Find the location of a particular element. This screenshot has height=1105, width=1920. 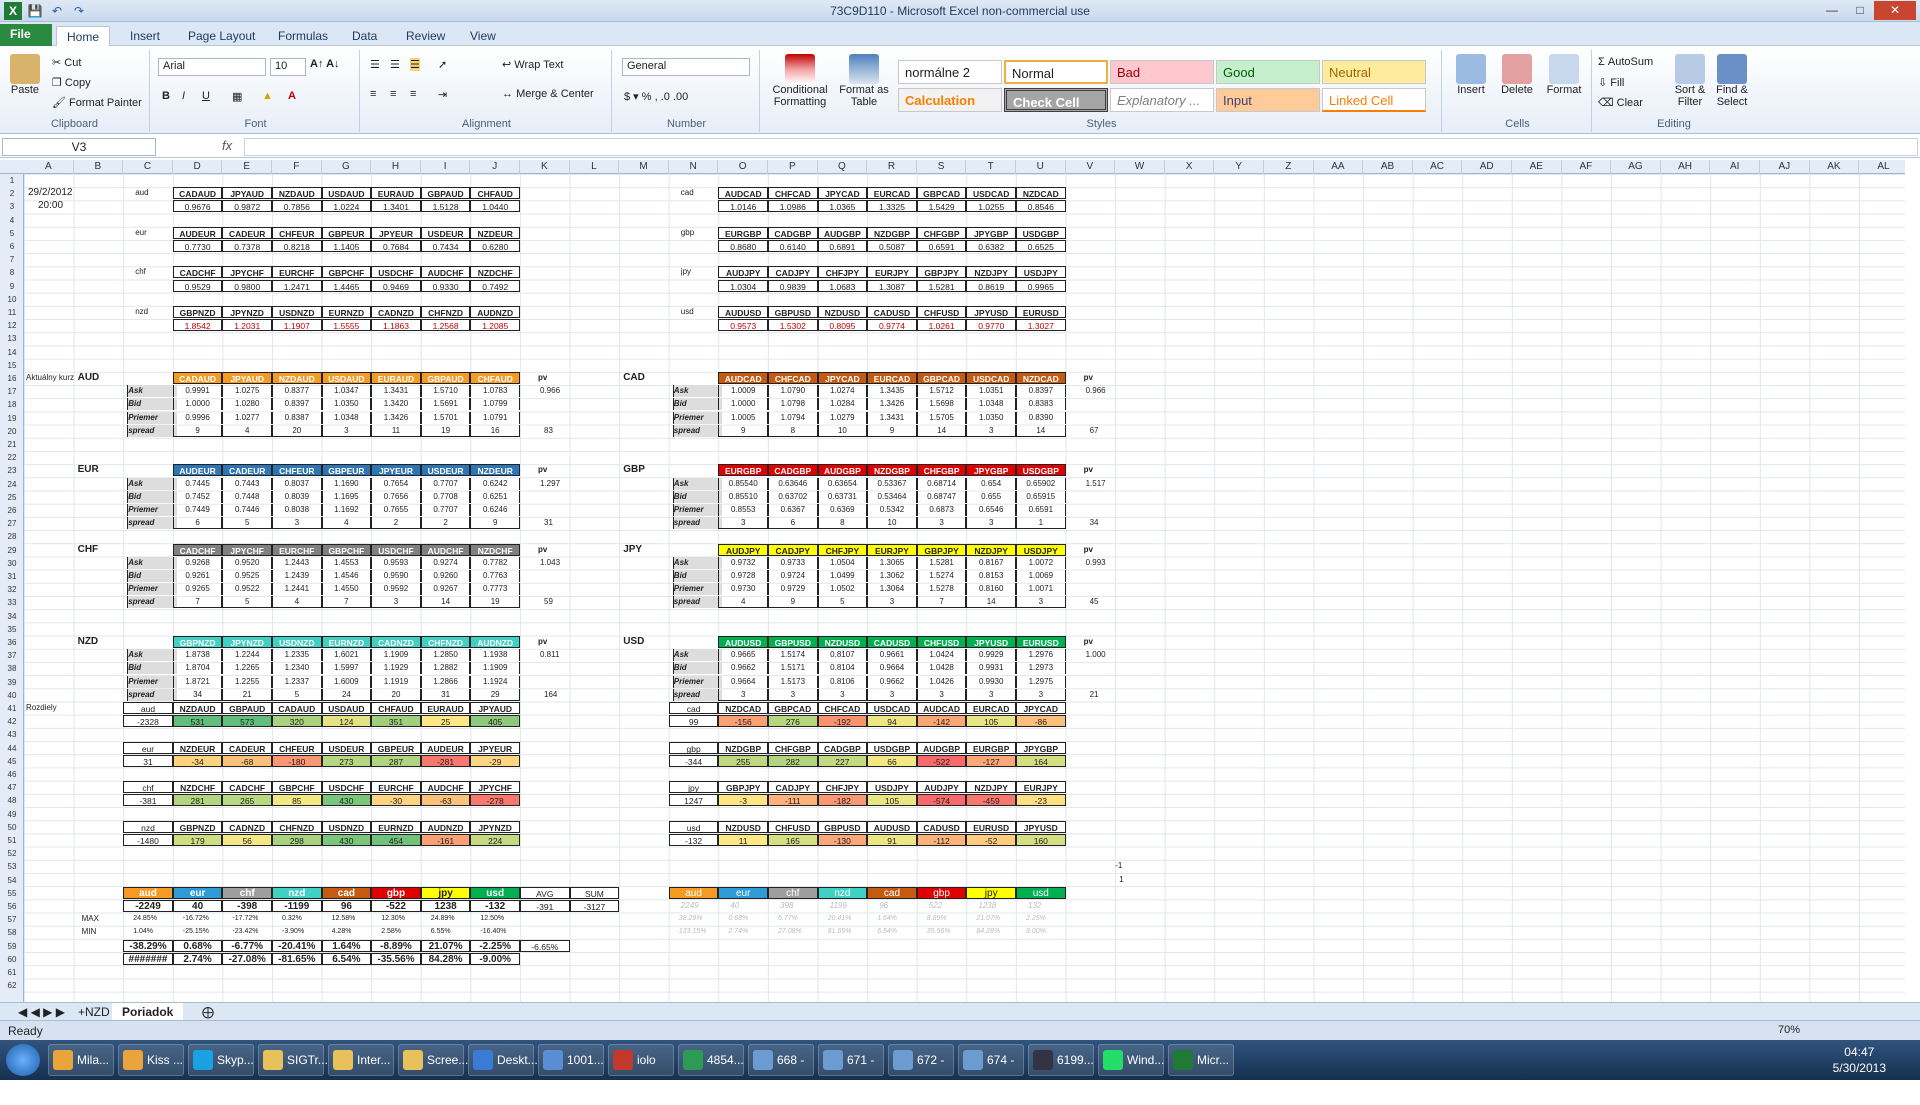

summary-min: -25.15% is located at coordinates (196, 932).